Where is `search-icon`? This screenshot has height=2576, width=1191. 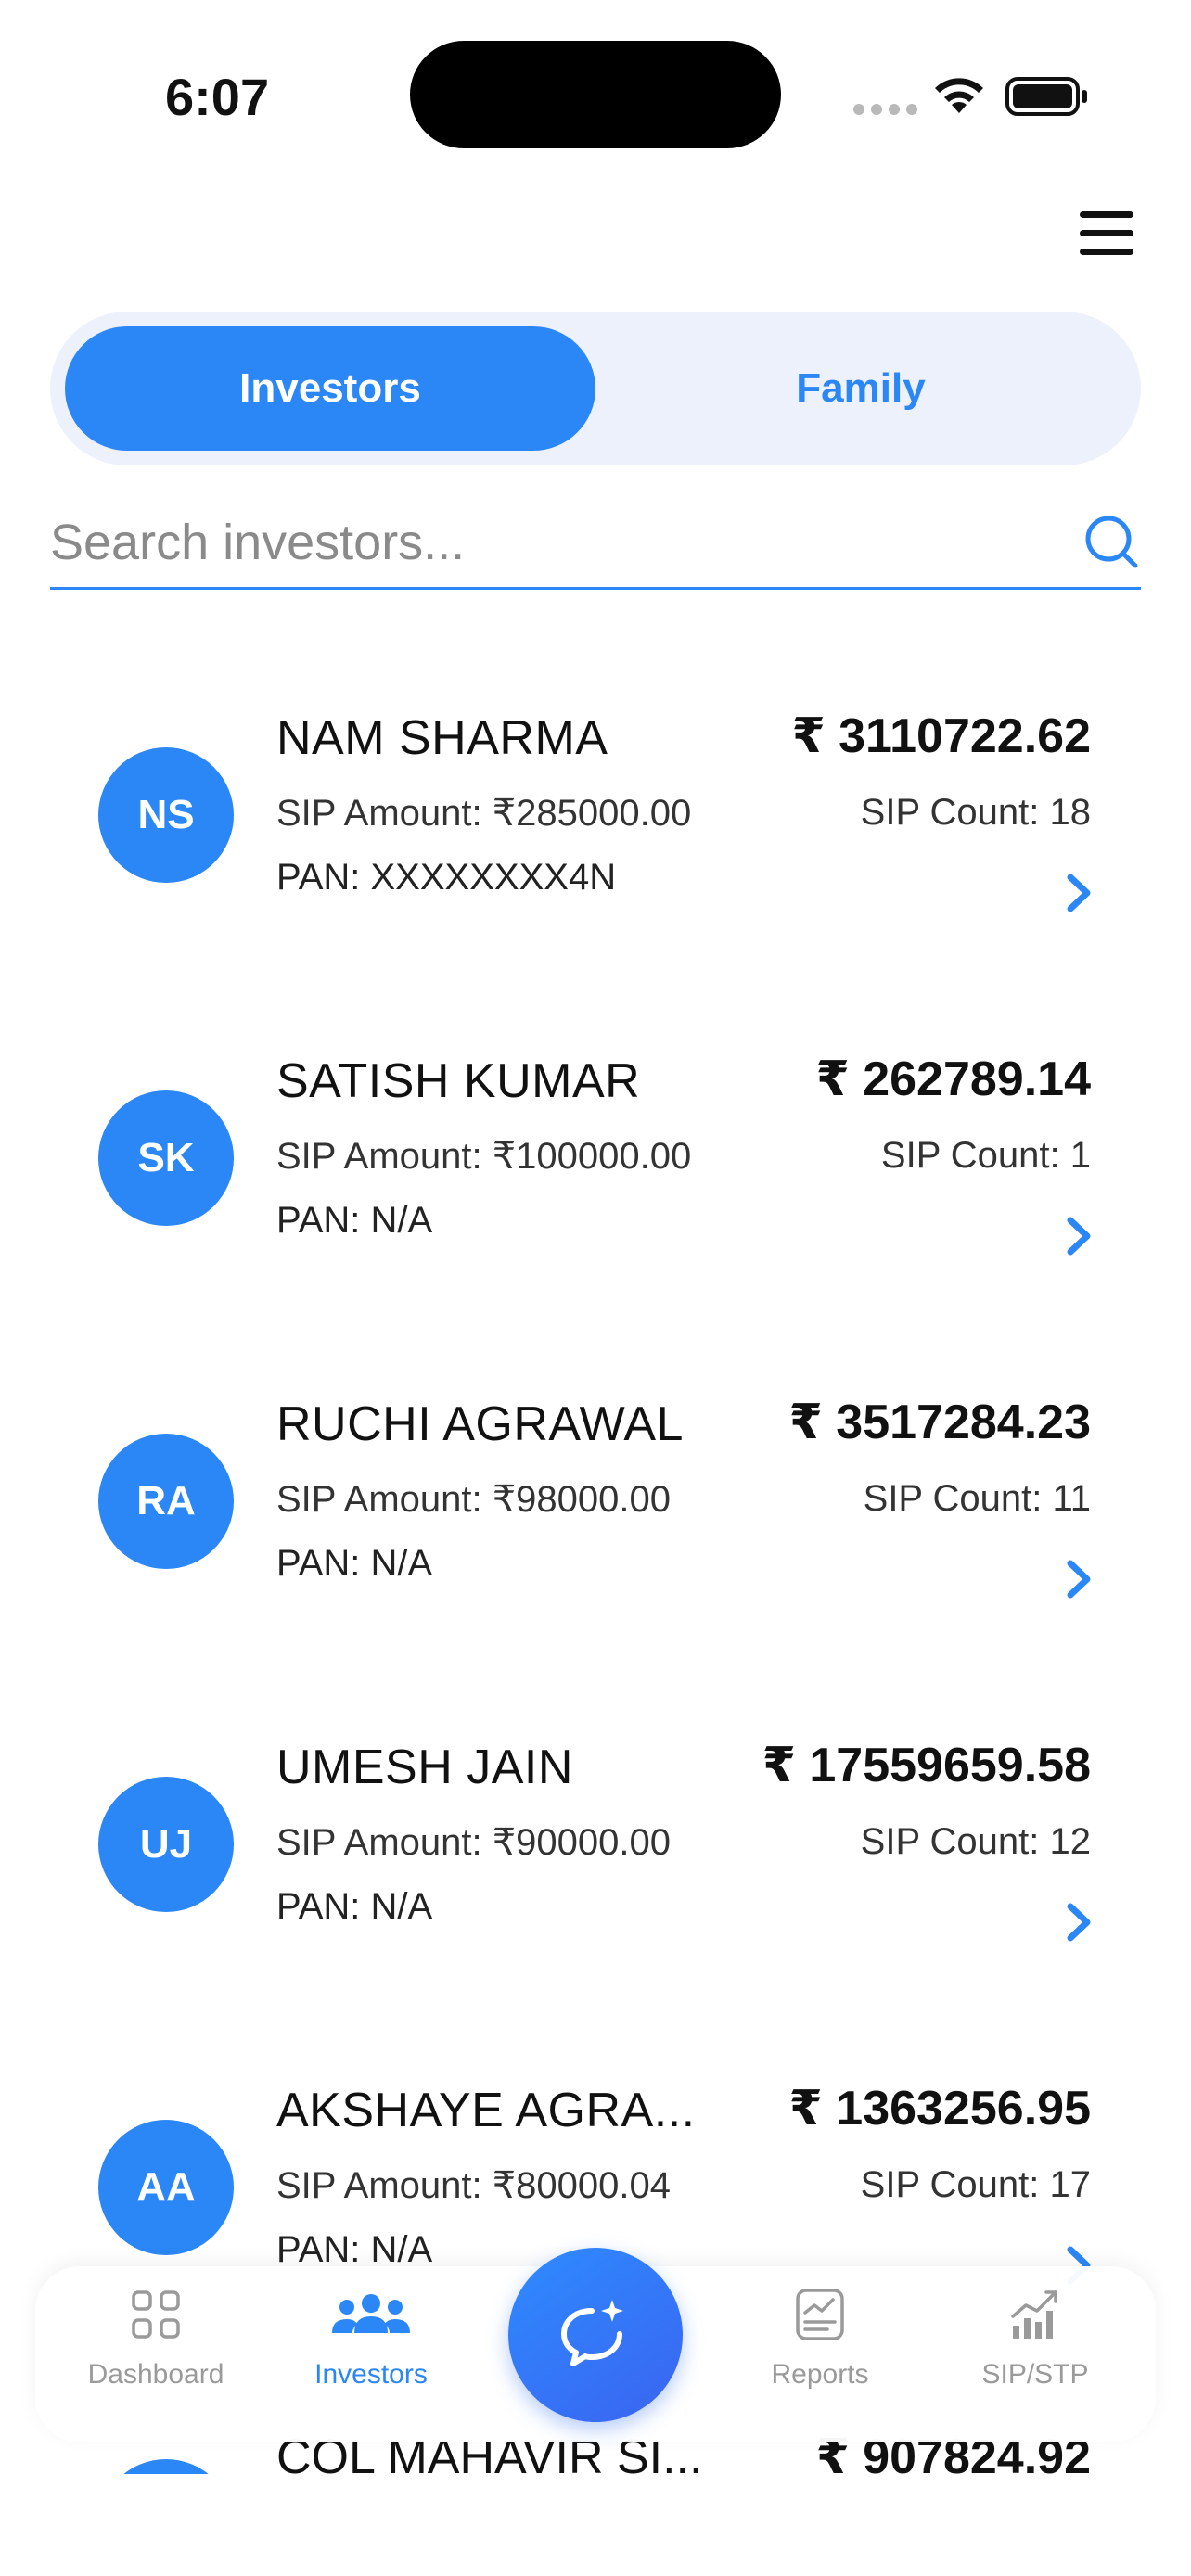 search-icon is located at coordinates (1111, 541).